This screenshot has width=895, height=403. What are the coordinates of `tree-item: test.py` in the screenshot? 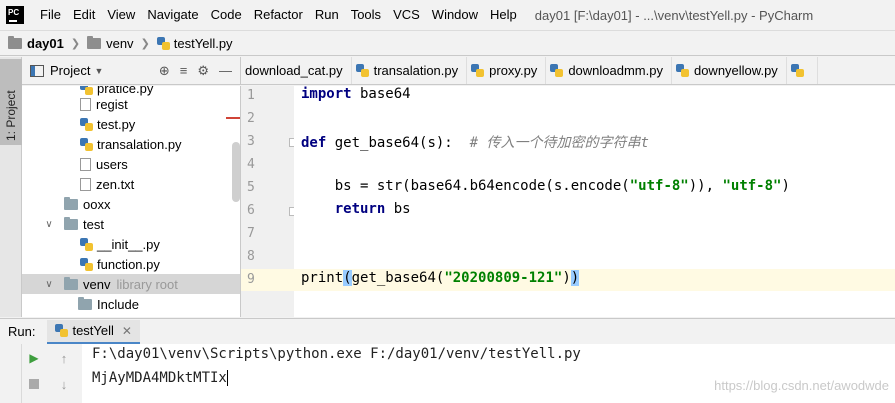 It's located at (131, 124).